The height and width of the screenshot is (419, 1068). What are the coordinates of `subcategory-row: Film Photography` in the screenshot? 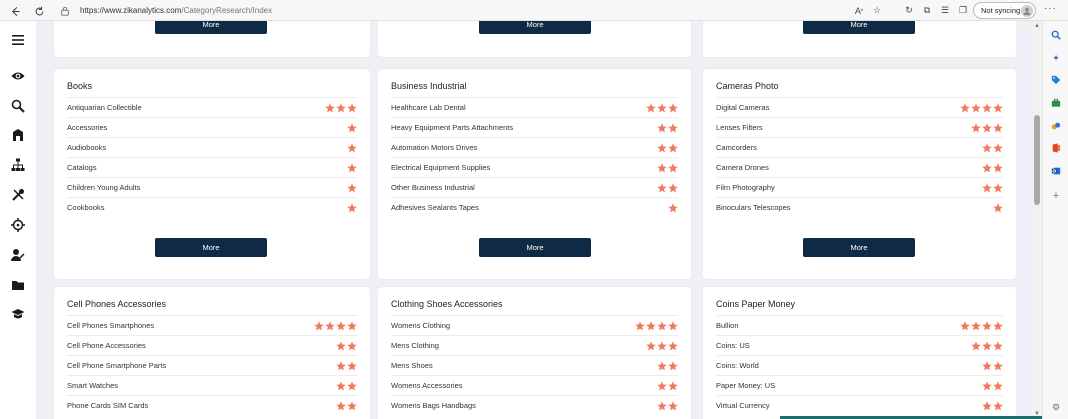 It's located at (859, 187).